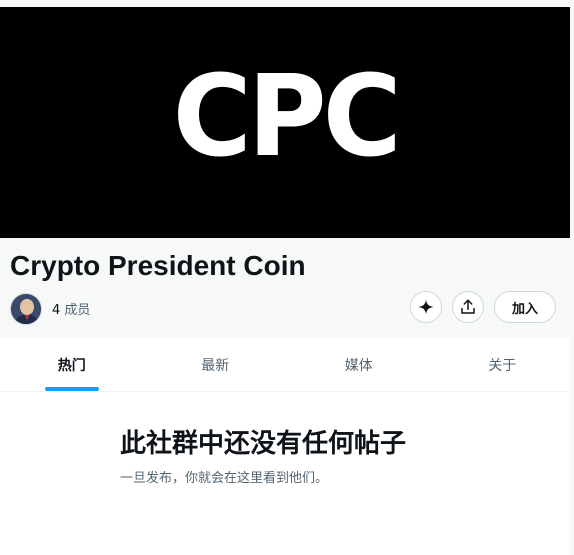 This screenshot has height=555, width=574. I want to click on empty-state-subtitle: 一旦发布，你就会在这里看到他们。, so click(224, 478).